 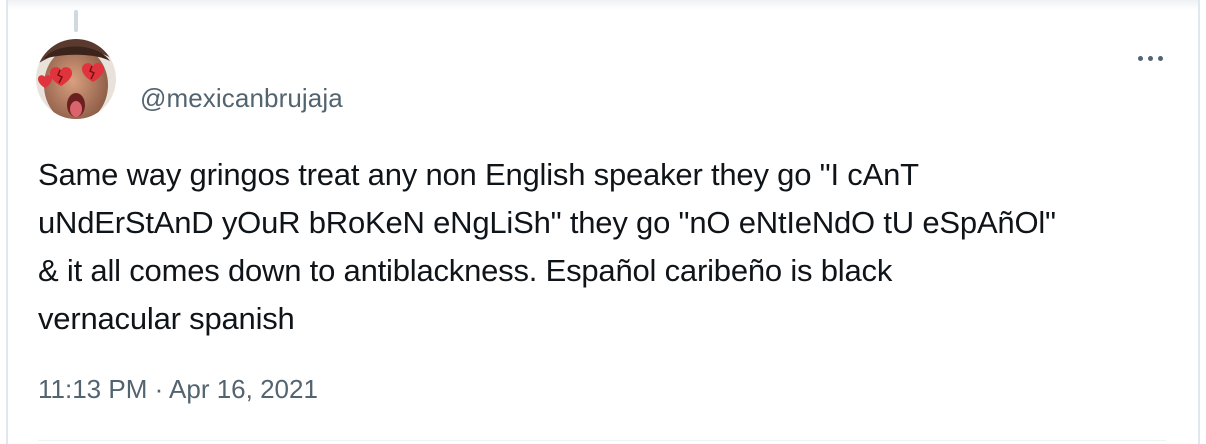 I want to click on avatar, so click(x=76, y=79).